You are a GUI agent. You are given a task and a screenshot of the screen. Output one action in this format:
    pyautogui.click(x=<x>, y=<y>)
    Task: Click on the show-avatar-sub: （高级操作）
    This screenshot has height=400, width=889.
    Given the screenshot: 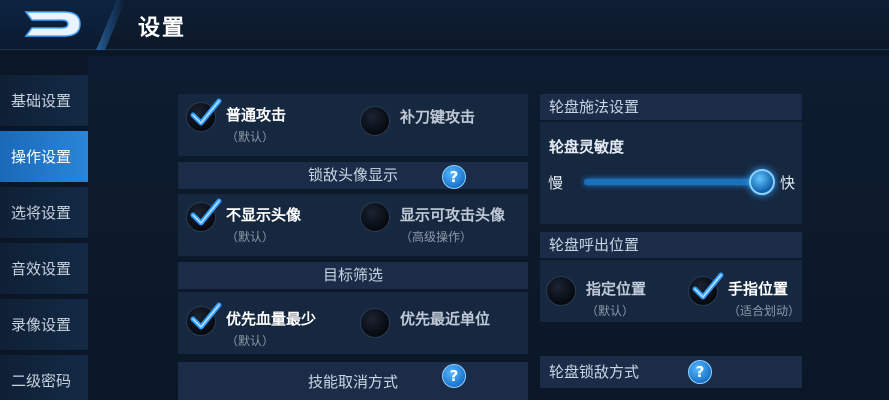 What is the action you would take?
    pyautogui.click(x=436, y=237)
    